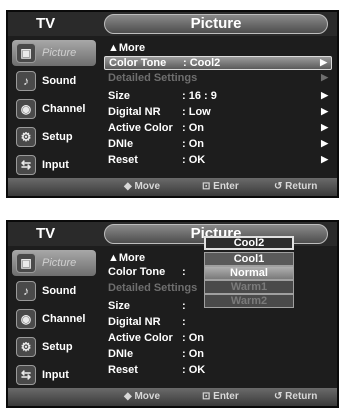 This screenshot has width=345, height=420. I want to click on item-value: : 16 : 9, so click(199, 96).